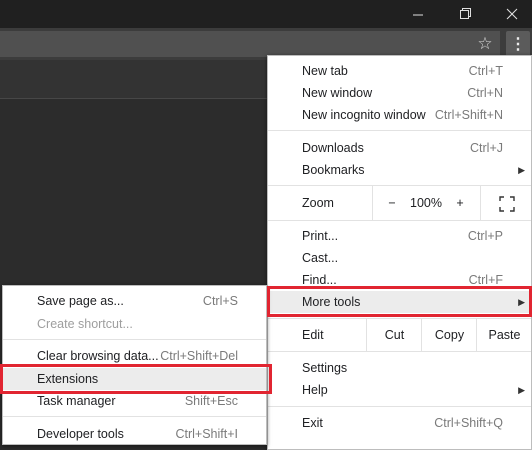 The width and height of the screenshot is (532, 450). Describe the element at coordinates (206, 434) in the screenshot. I see `developer-tools-shortcut: Ctrl+Shift+I` at that location.